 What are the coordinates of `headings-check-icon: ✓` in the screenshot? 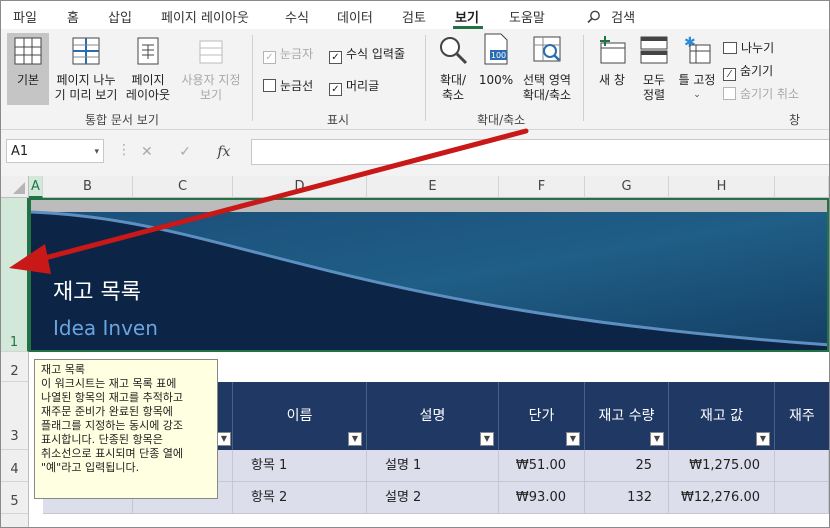 It's located at (335, 89).